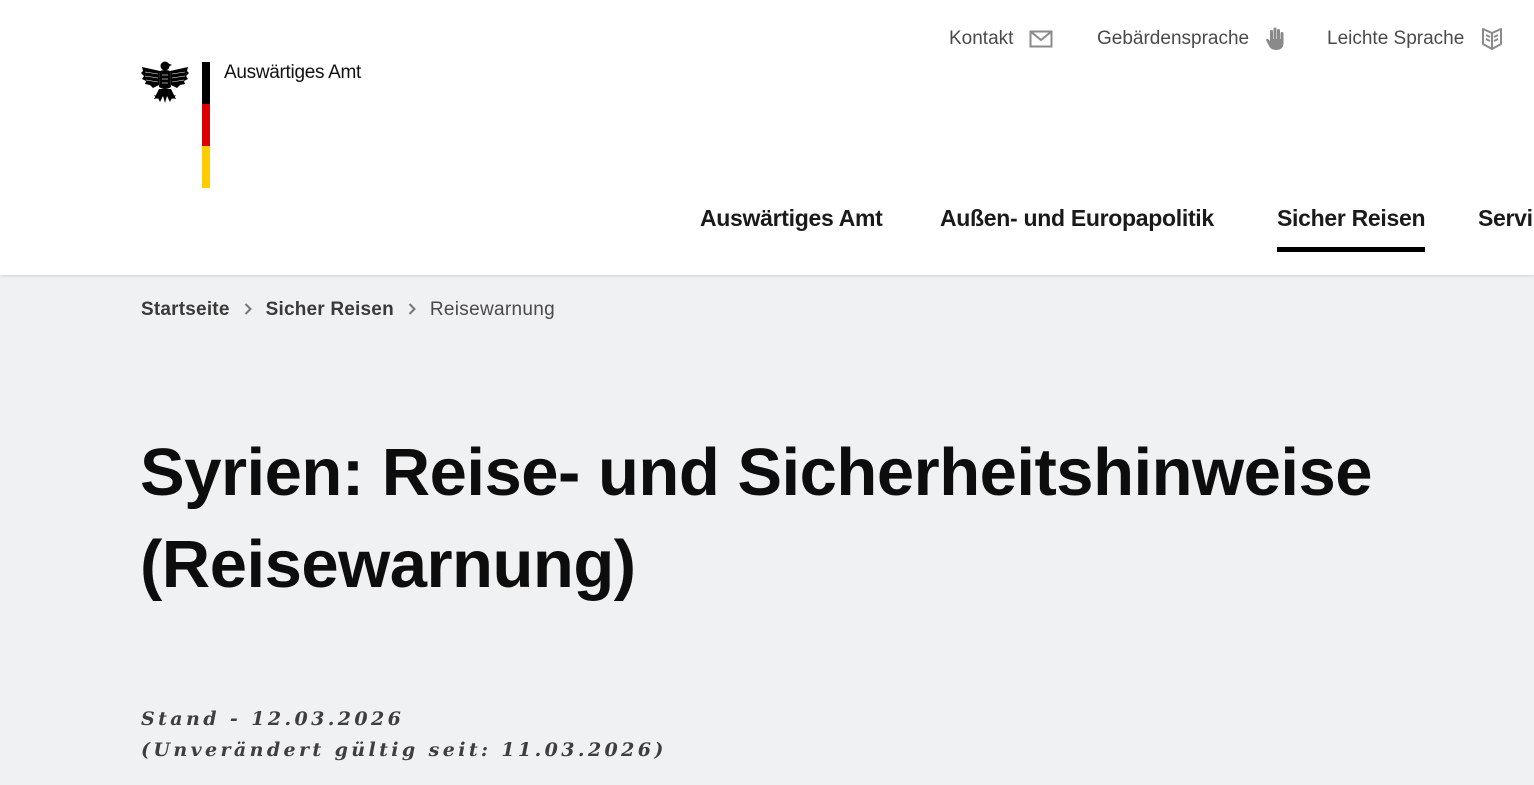 Image resolution: width=1534 pixels, height=785 pixels. Describe the element at coordinates (756, 472) in the screenshot. I see `page-title-line-1: Syrien: Reise- und Sicherheitshinweise` at that location.